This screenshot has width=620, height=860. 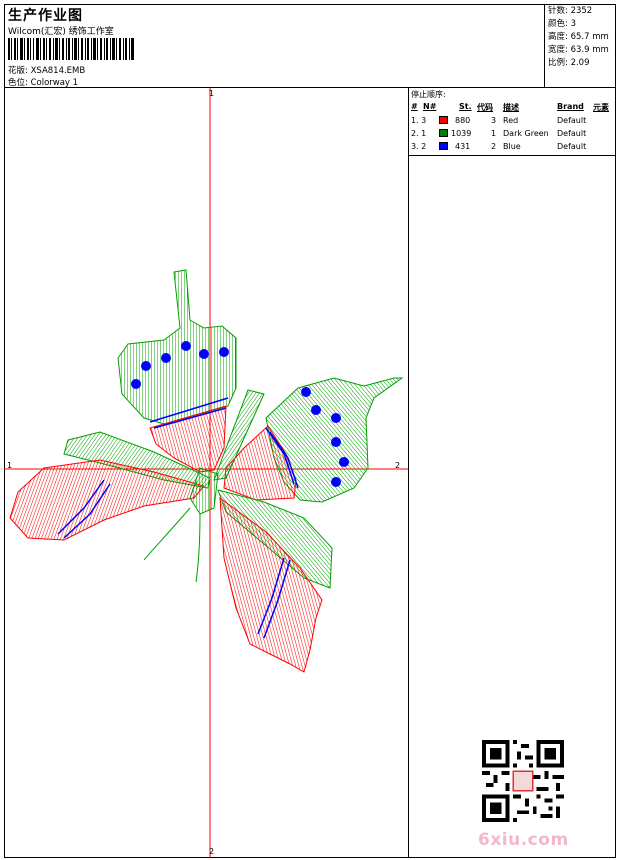 I want to click on row-stitches: 431, so click(x=463, y=146).